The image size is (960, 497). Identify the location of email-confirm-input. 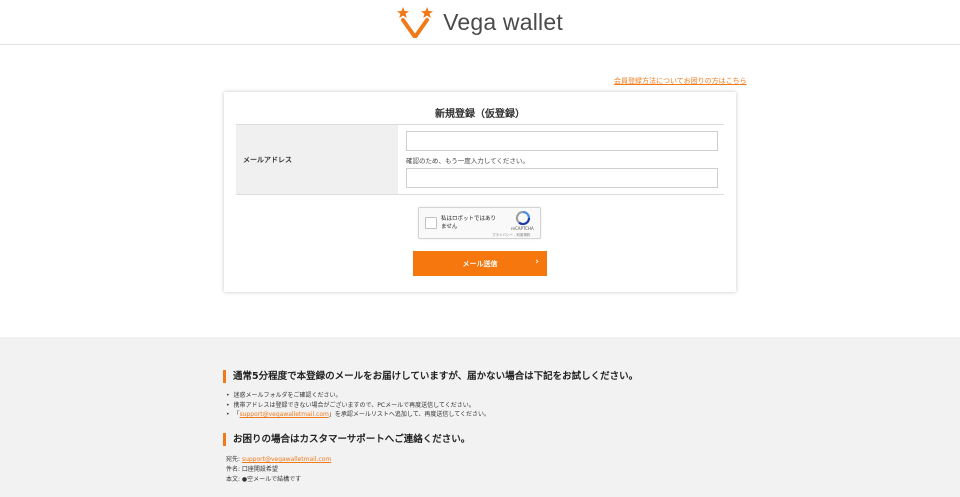
(562, 178).